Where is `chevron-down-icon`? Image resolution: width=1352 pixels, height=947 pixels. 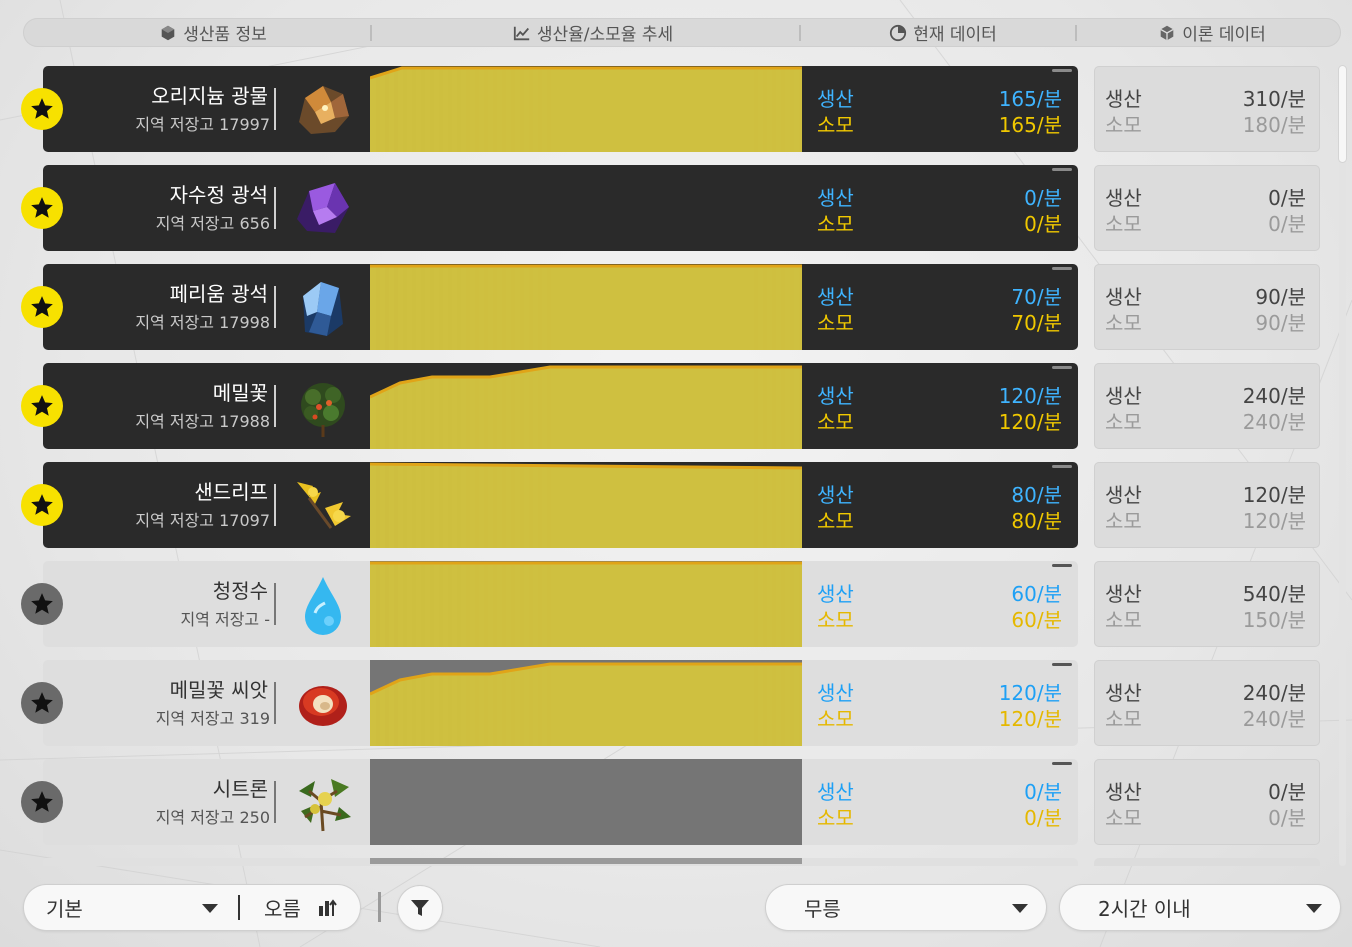 chevron-down-icon is located at coordinates (210, 908).